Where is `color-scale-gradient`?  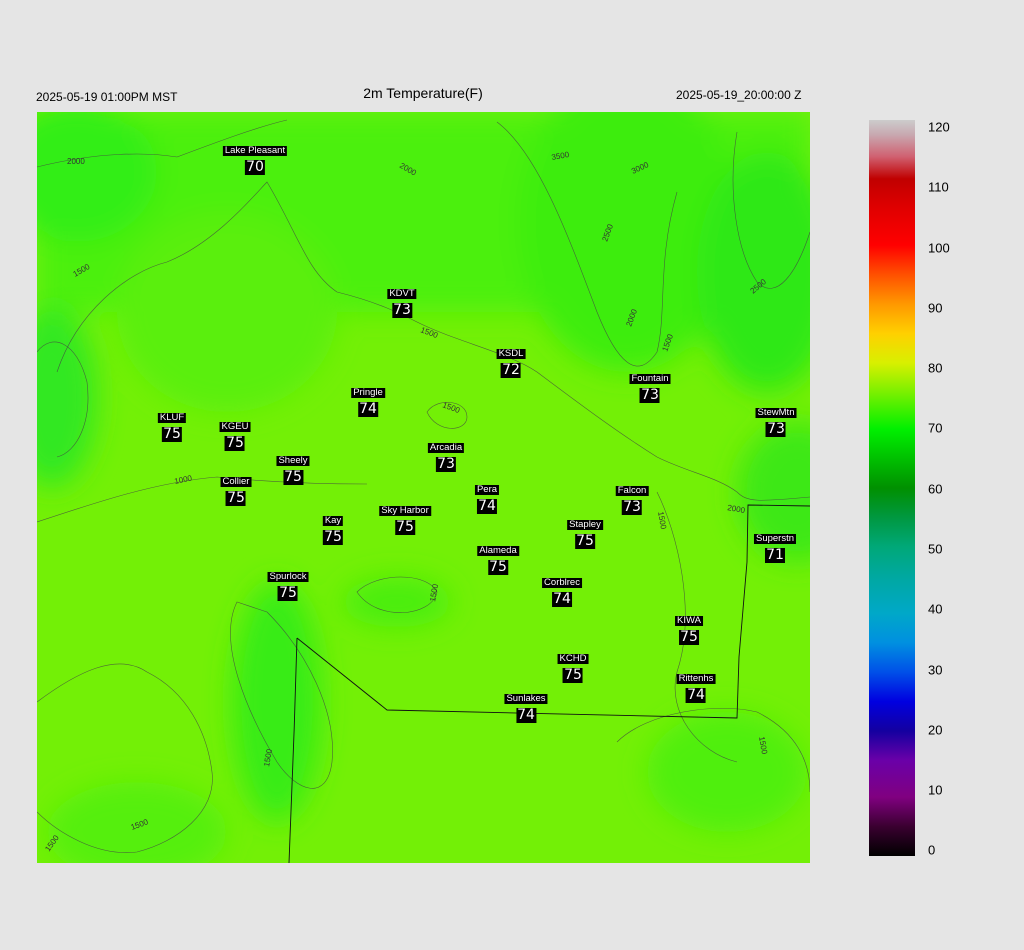
color-scale-gradient is located at coordinates (892, 488).